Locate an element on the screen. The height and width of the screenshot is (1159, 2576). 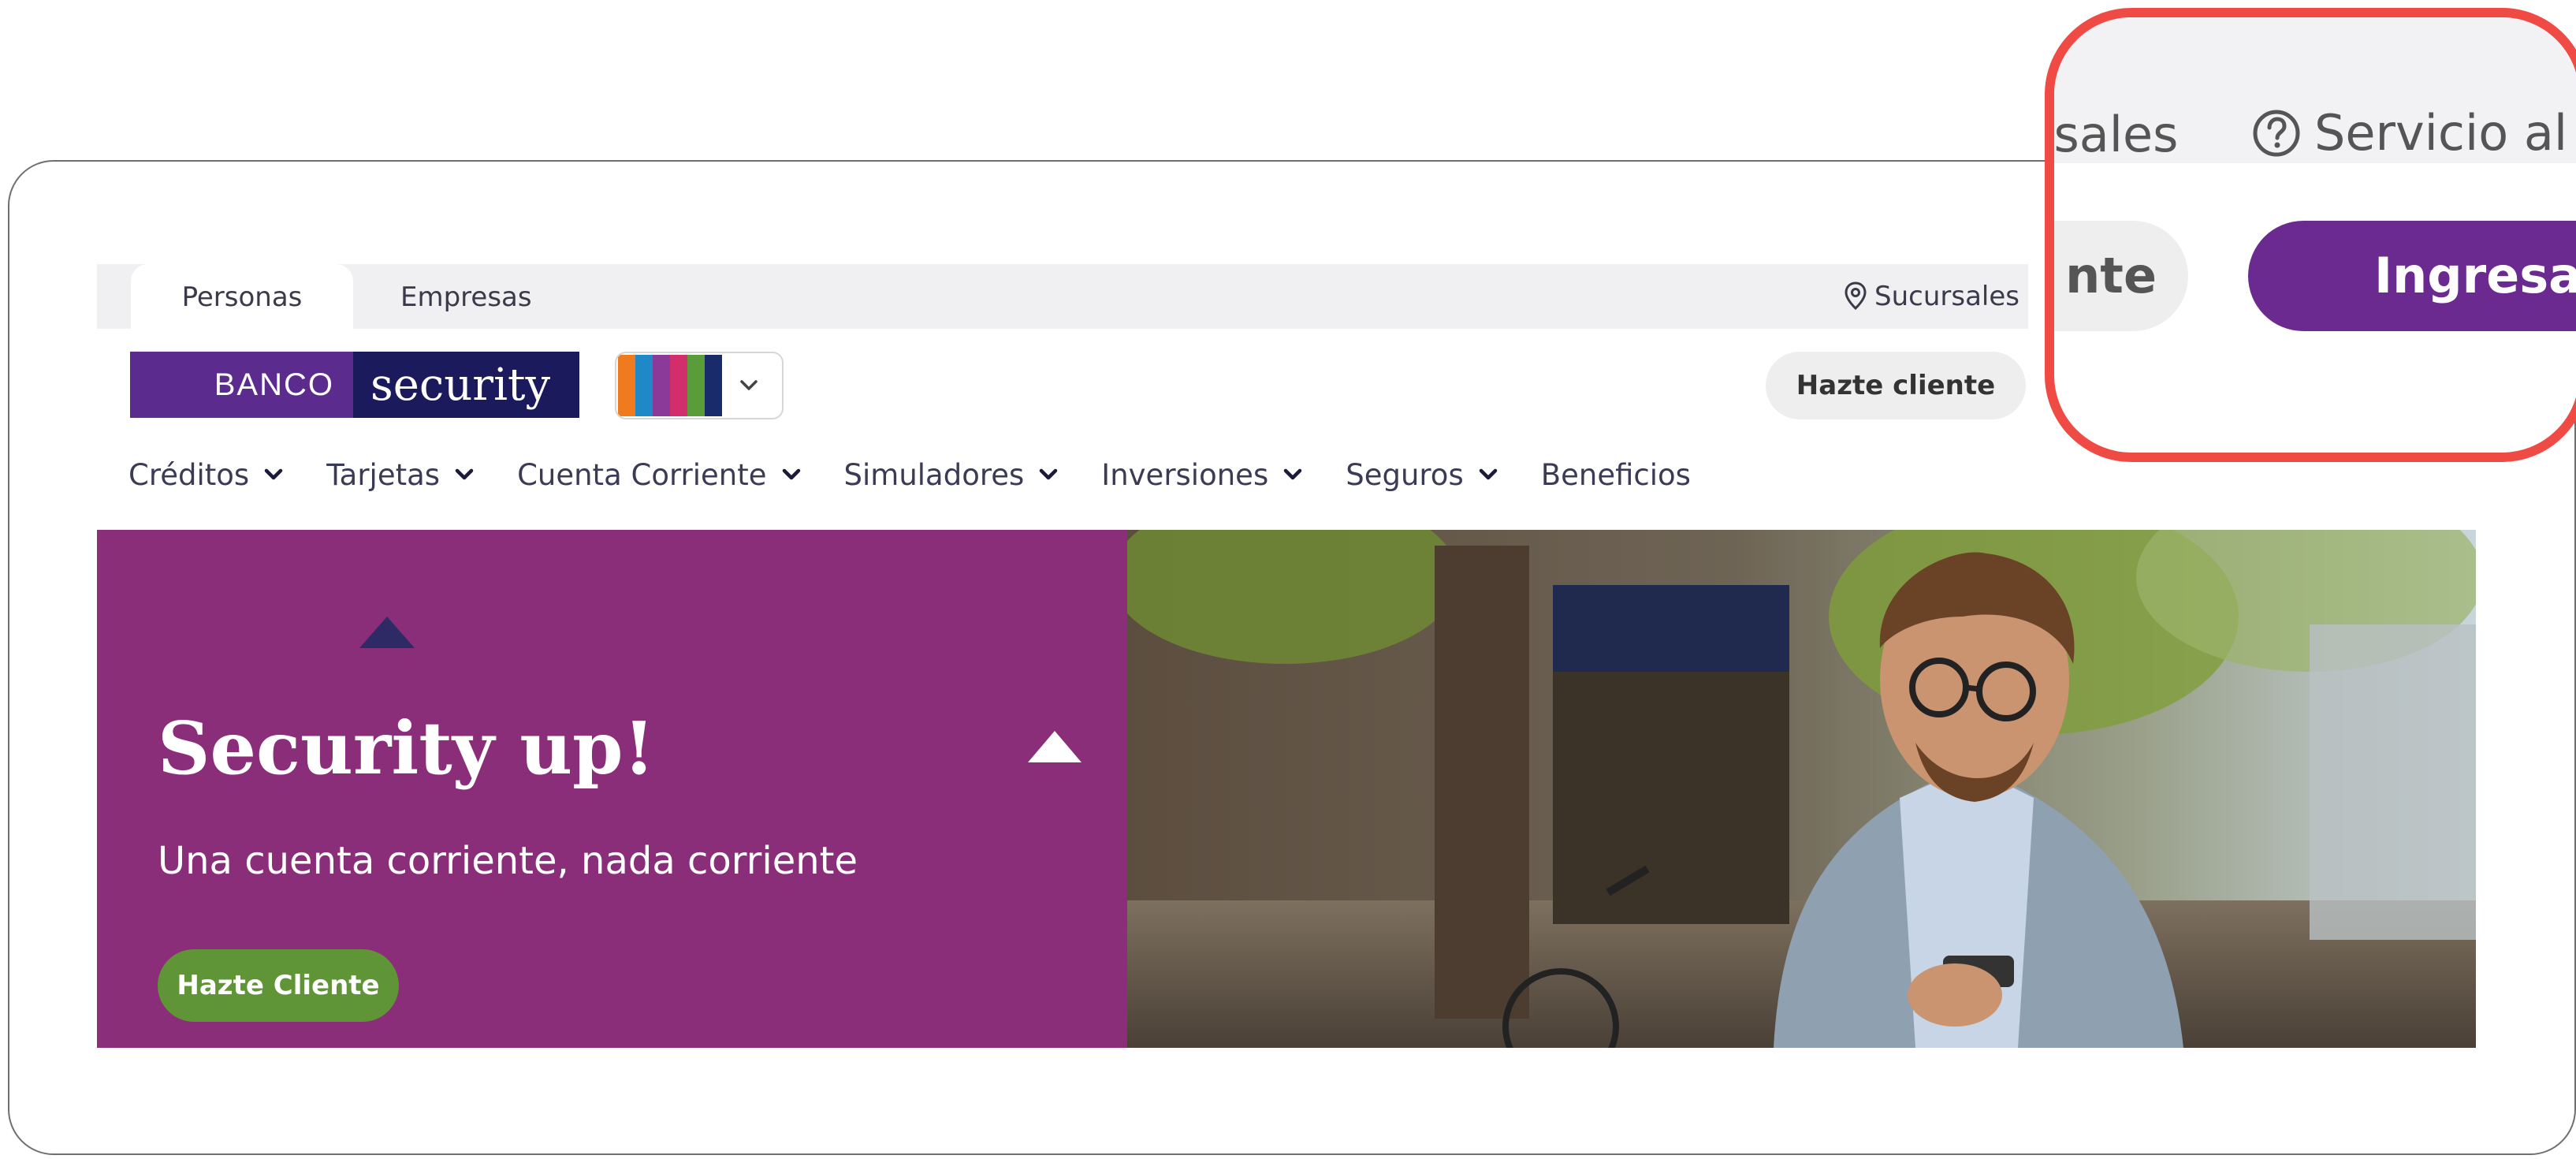
nav-item-label: Simuladores is located at coordinates (934, 475).